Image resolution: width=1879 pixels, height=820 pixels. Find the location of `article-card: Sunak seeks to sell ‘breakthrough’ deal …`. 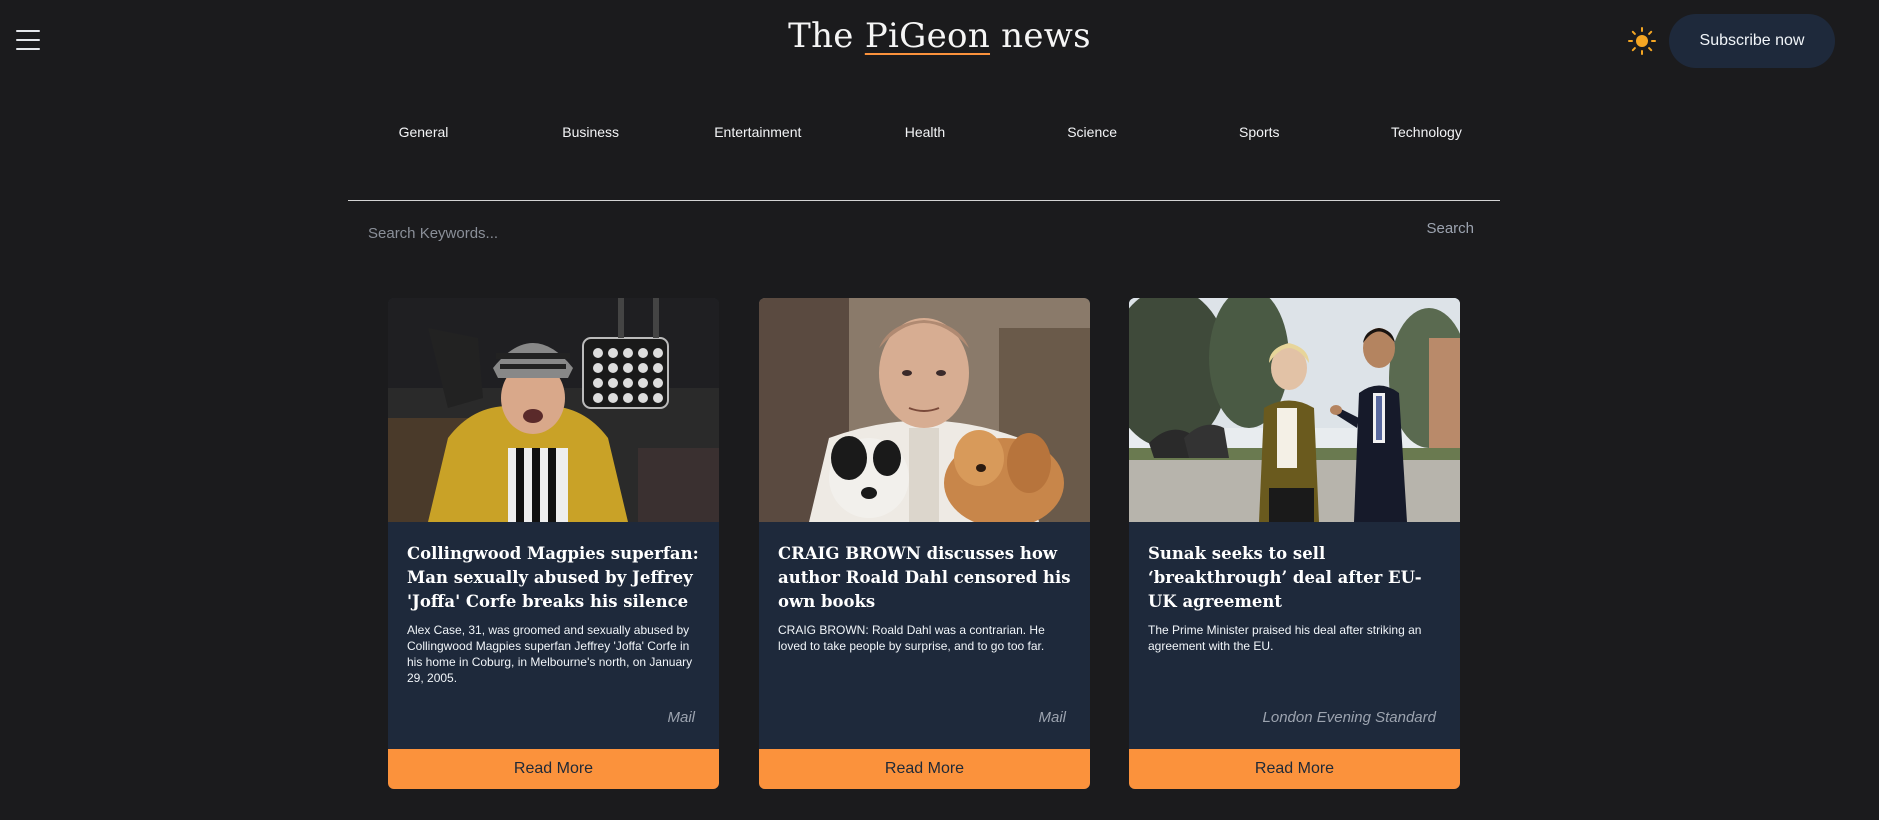

article-card: Sunak seeks to sell ‘breakthrough’ deal … is located at coordinates (1294, 543).